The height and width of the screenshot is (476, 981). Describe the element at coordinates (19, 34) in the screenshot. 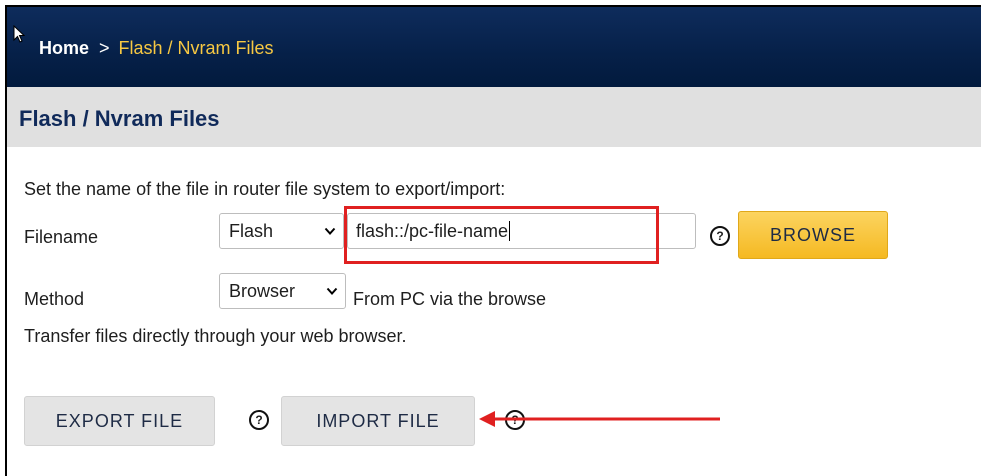

I see `cursor-icon` at that location.